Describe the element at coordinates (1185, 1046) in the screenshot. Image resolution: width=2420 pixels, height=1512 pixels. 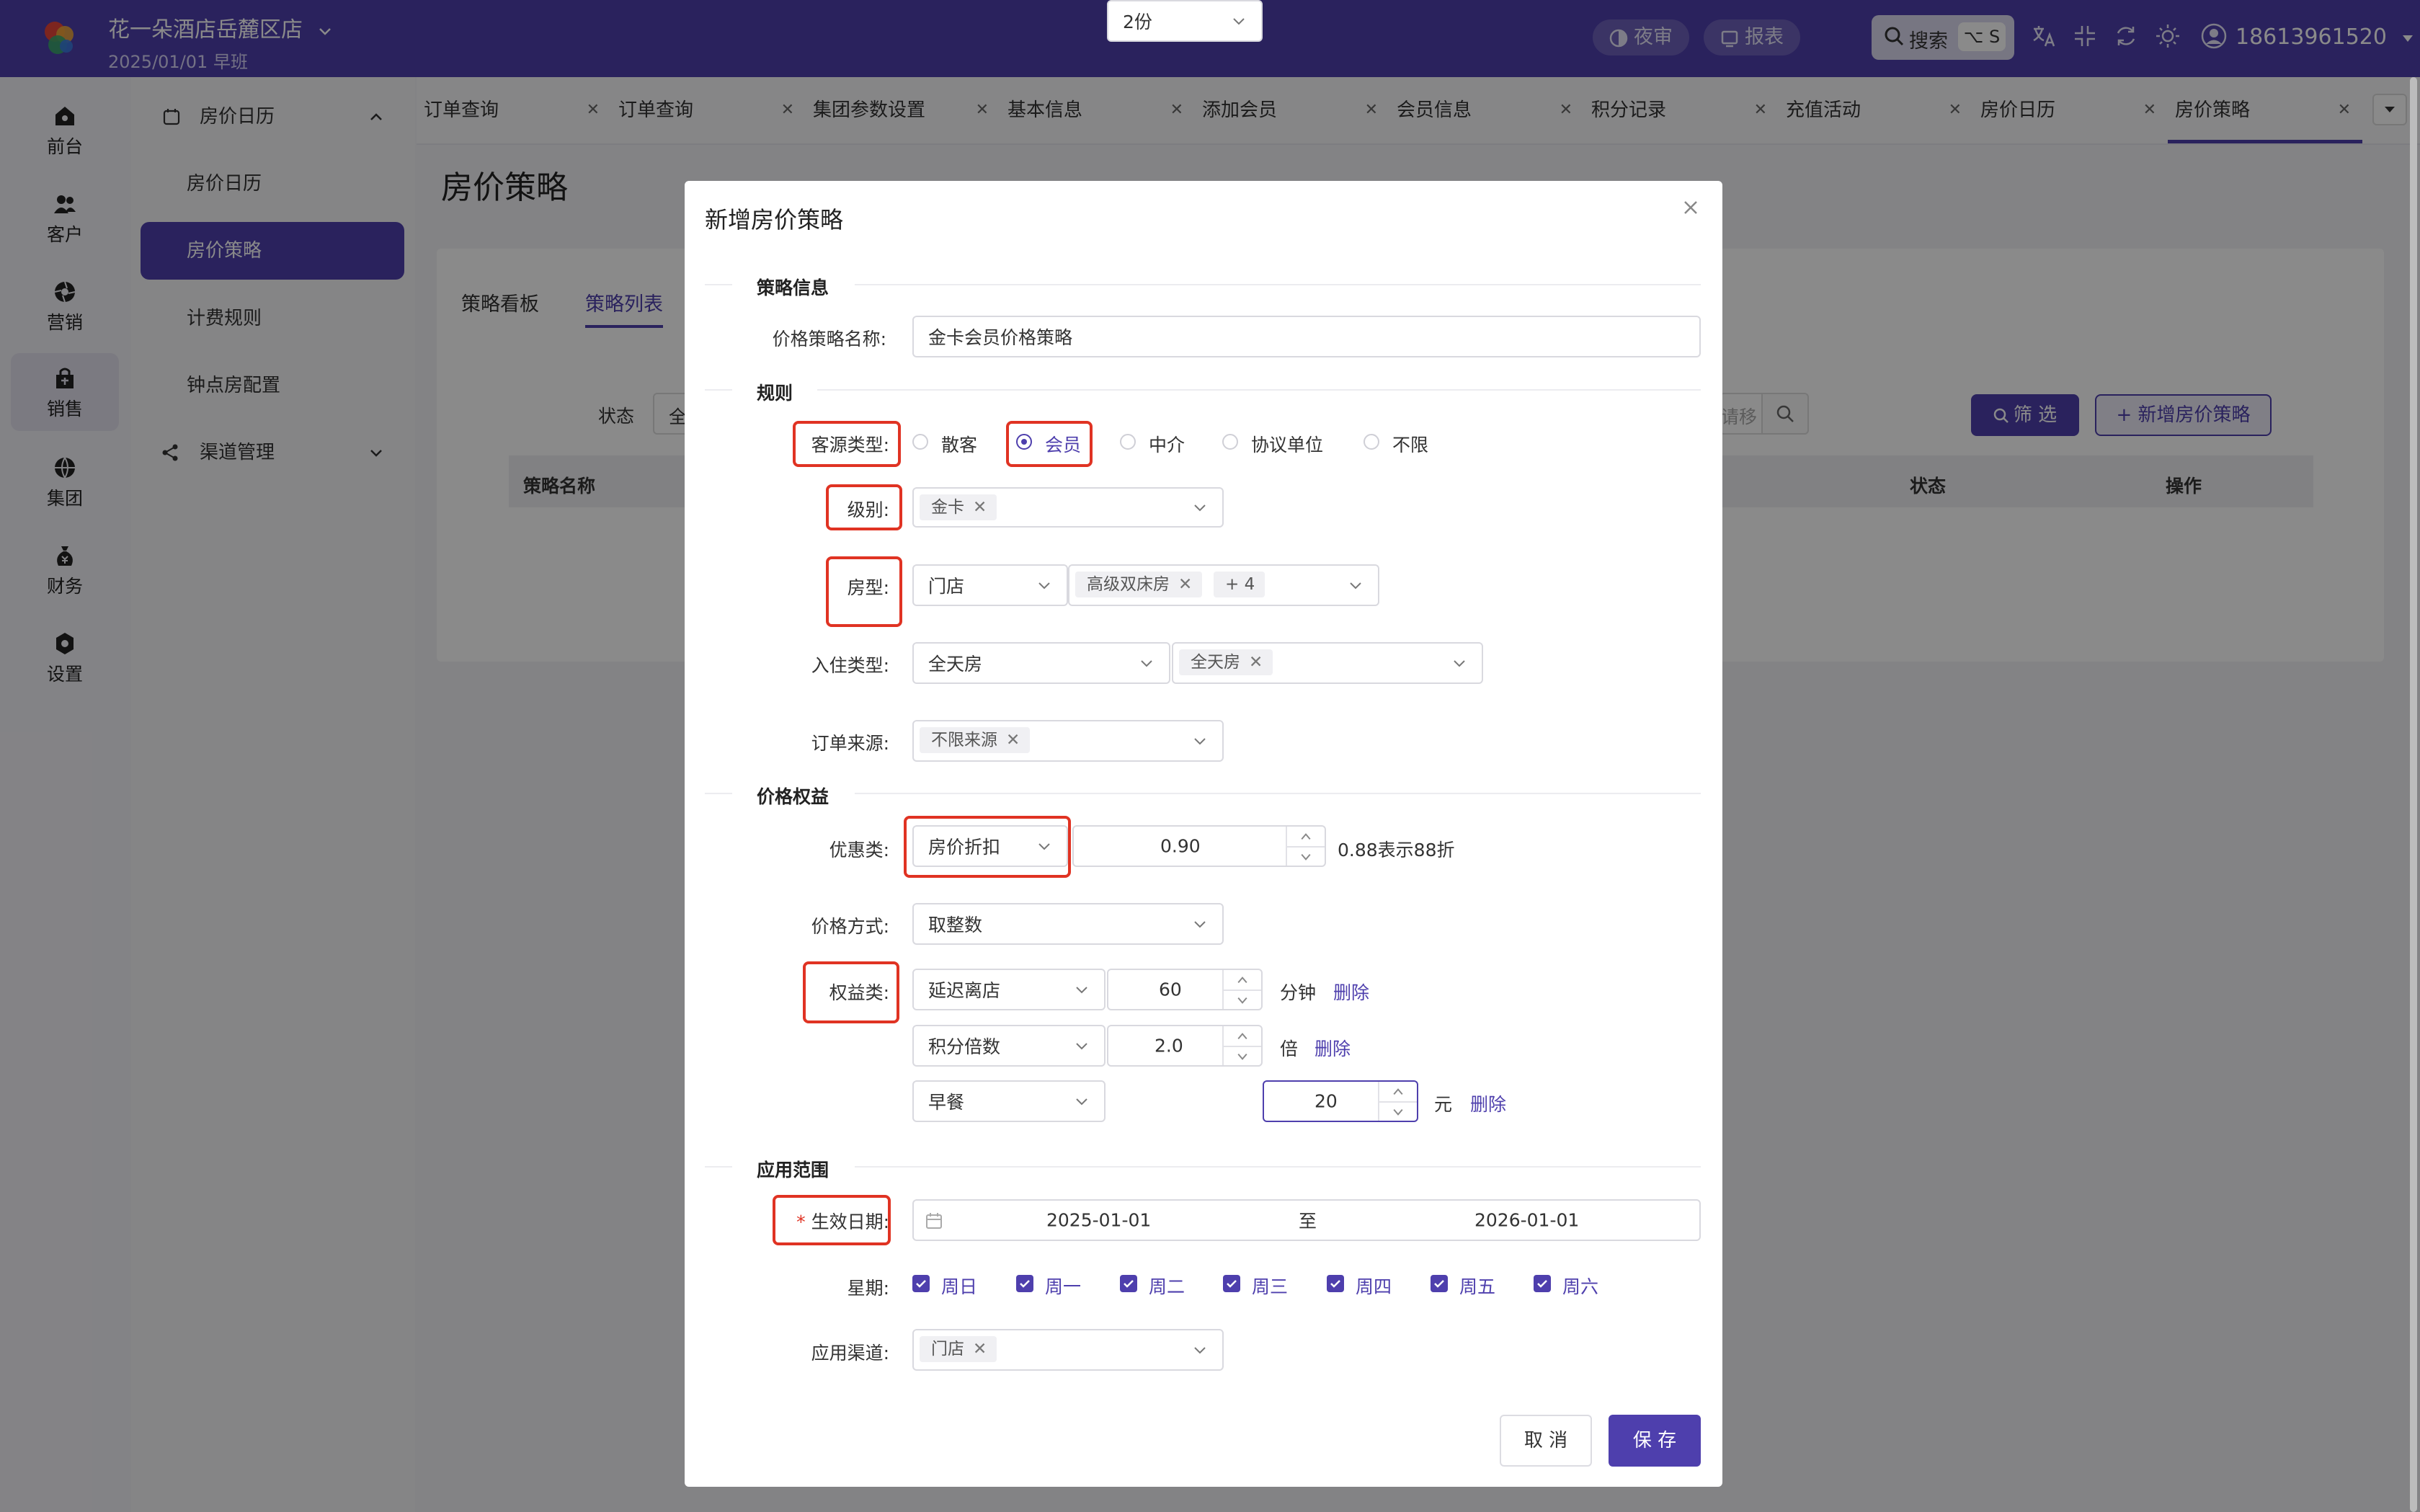
I see `benefit-value-stepper: 2.0` at that location.